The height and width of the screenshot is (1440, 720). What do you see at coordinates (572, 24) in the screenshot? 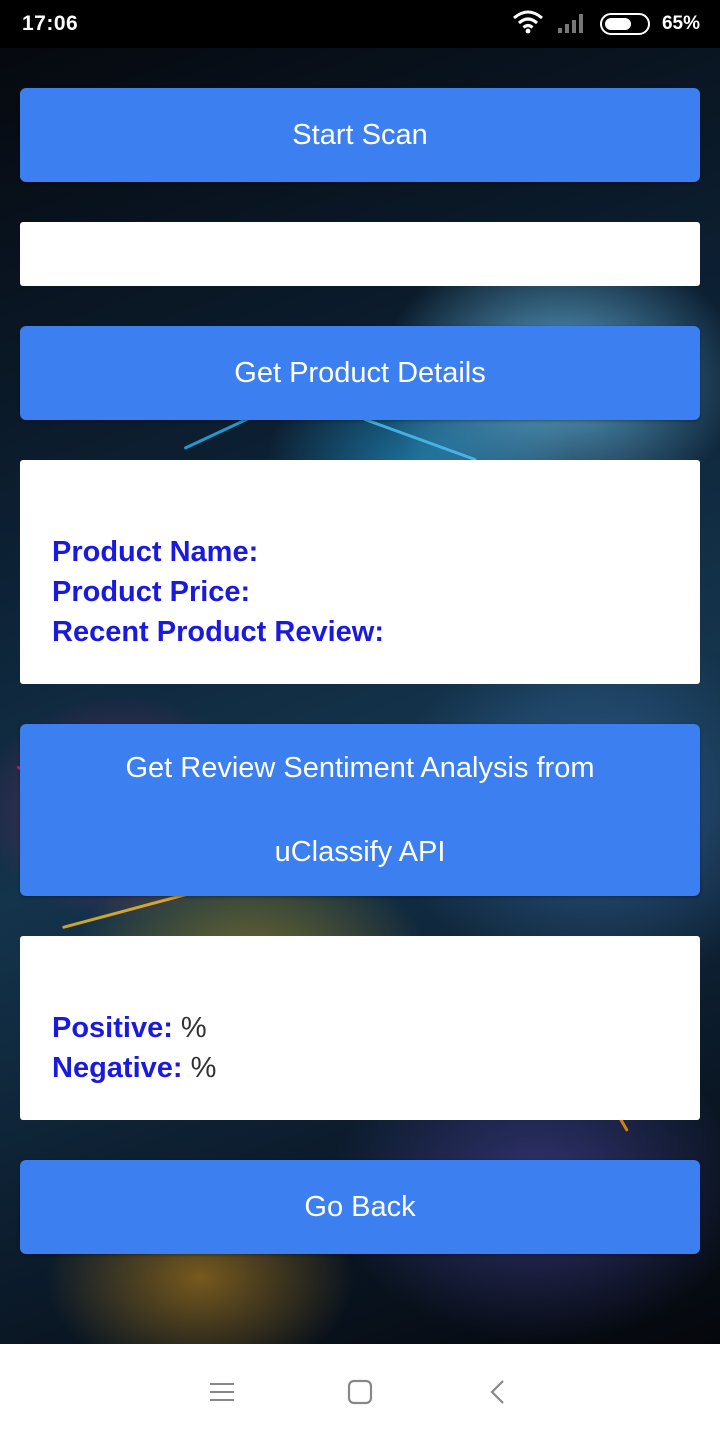
I see `signal-icon` at bounding box center [572, 24].